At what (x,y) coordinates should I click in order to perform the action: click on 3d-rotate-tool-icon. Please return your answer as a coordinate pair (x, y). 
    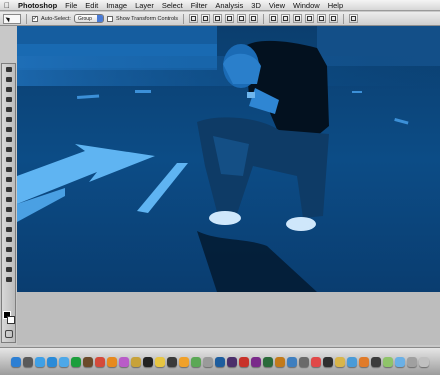
    Looking at the image, I should click on (8, 249).